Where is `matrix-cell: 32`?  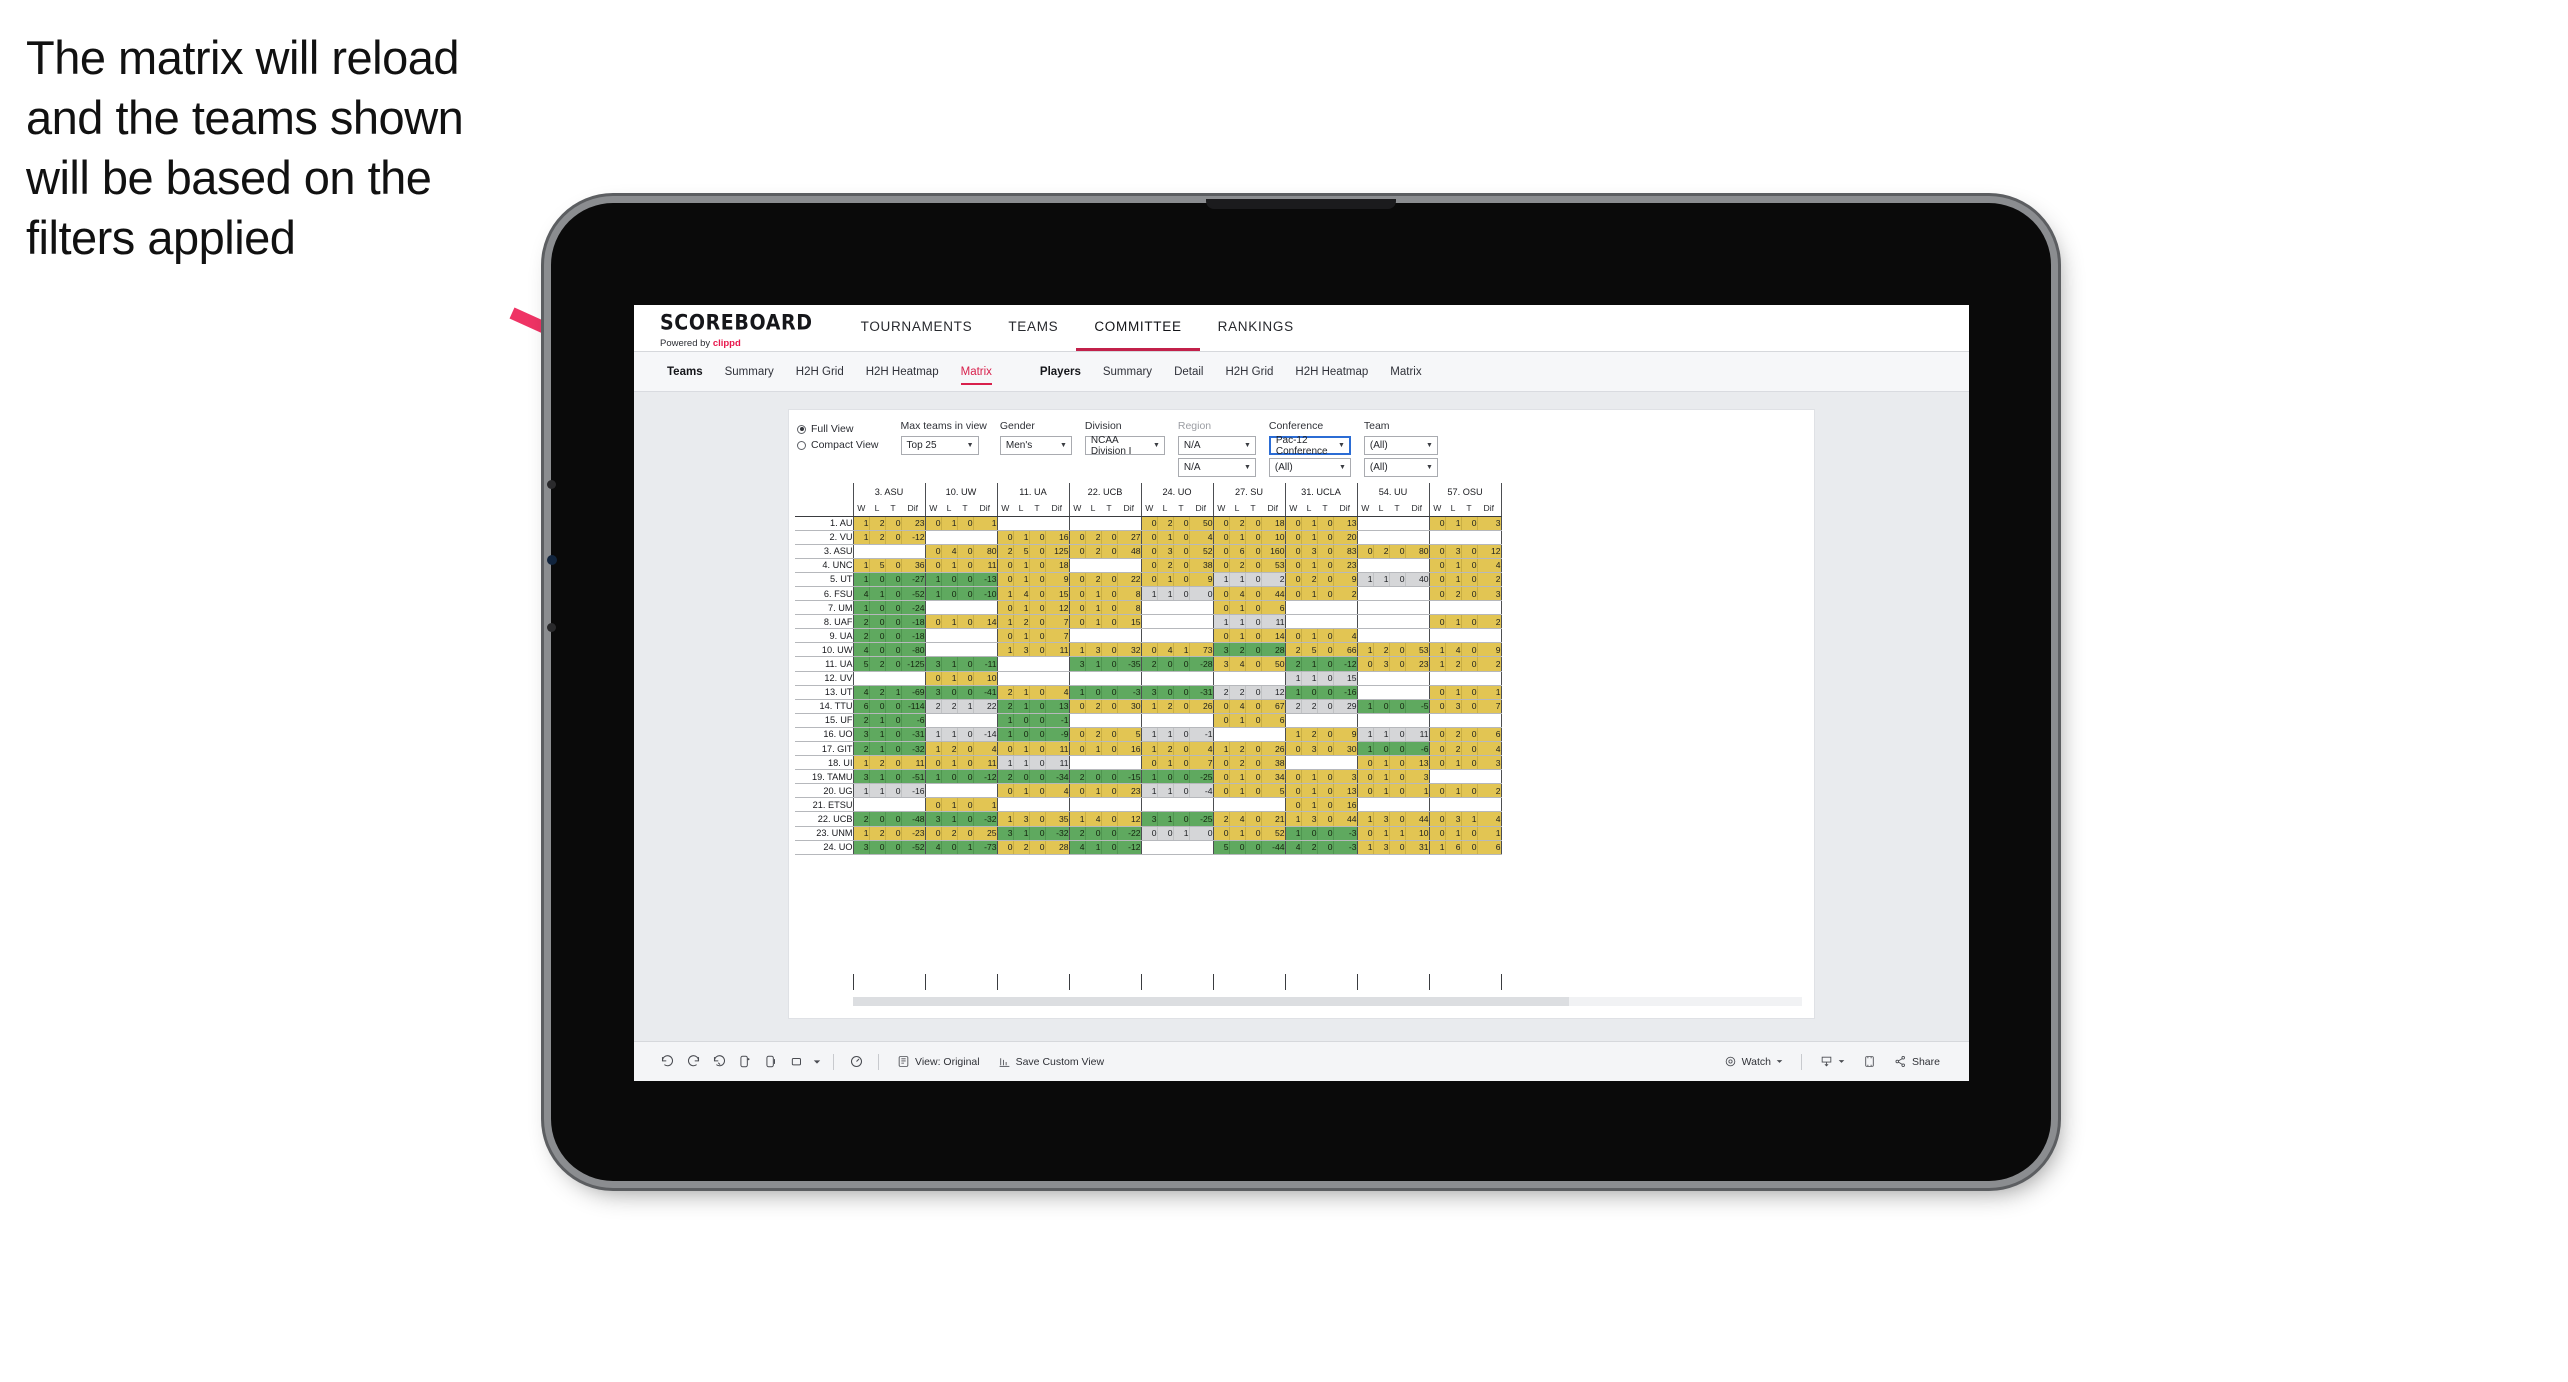 matrix-cell: 32 is located at coordinates (1129, 650).